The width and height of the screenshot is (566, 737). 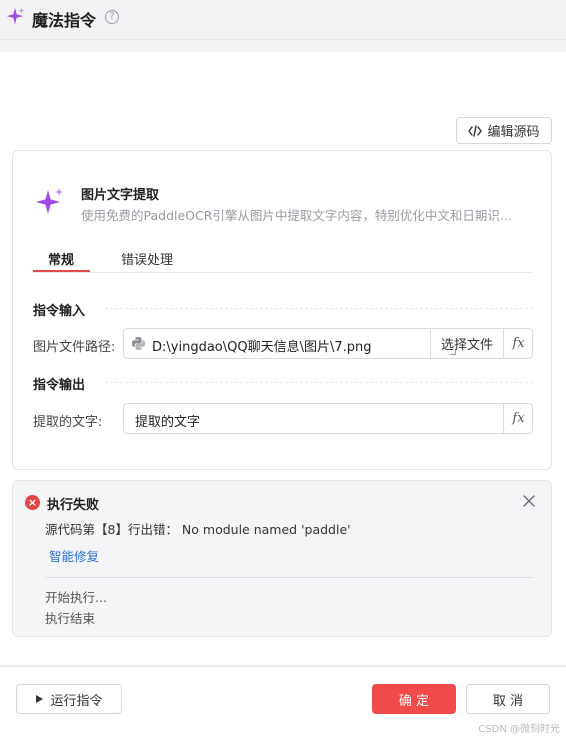 I want to click on choose-file-button: 选择文件, so click(x=466, y=343).